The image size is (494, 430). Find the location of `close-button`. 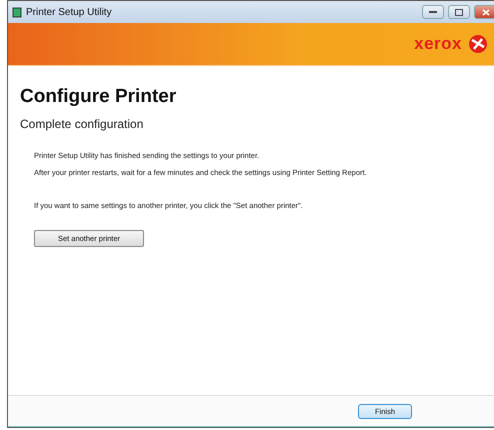

close-button is located at coordinates (484, 12).